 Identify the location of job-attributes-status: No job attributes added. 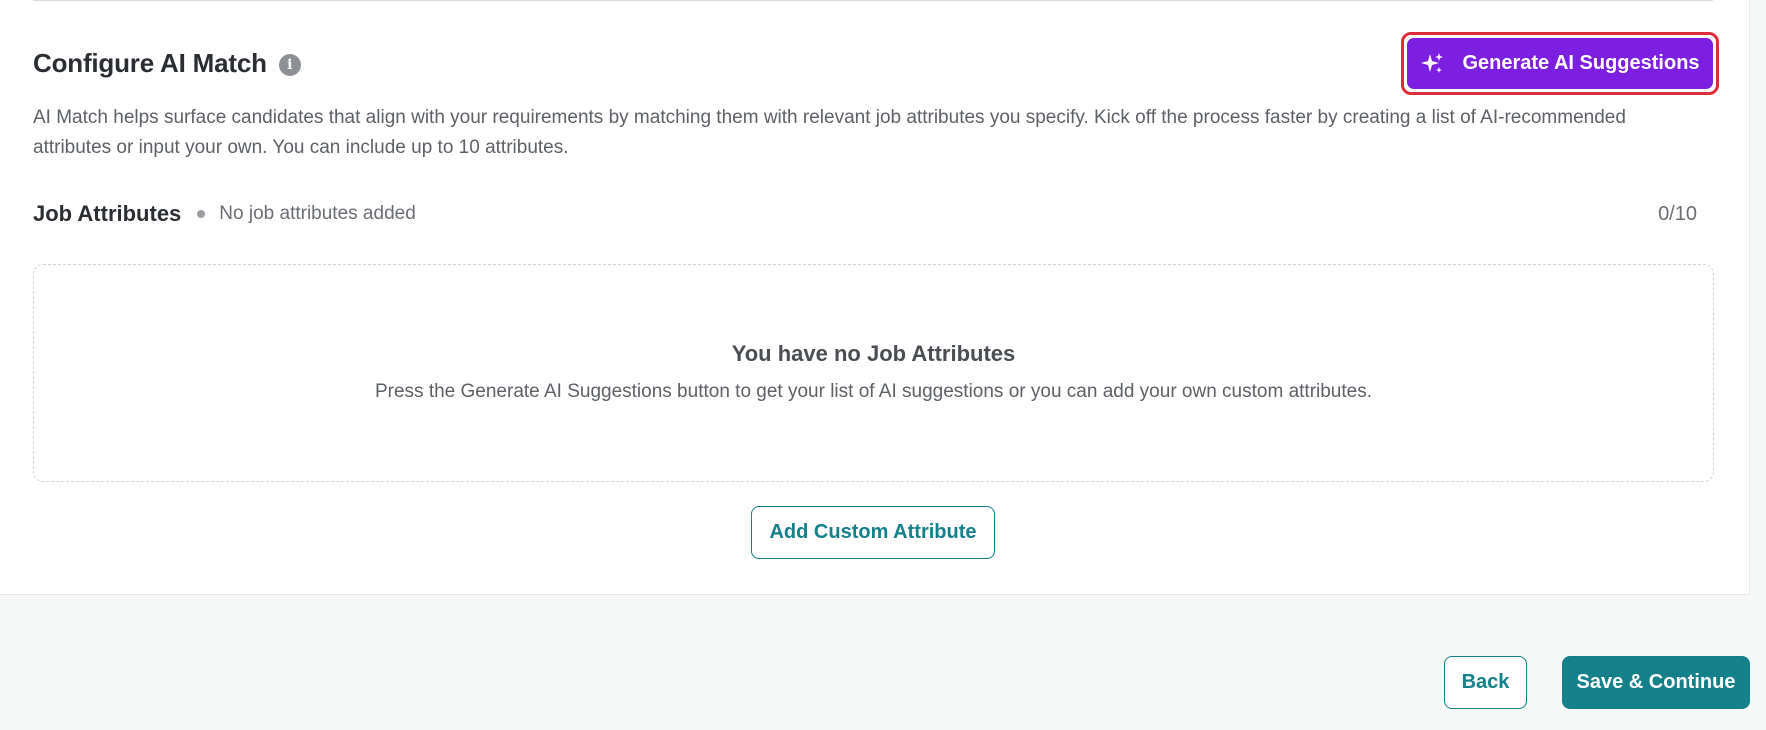
(317, 213).